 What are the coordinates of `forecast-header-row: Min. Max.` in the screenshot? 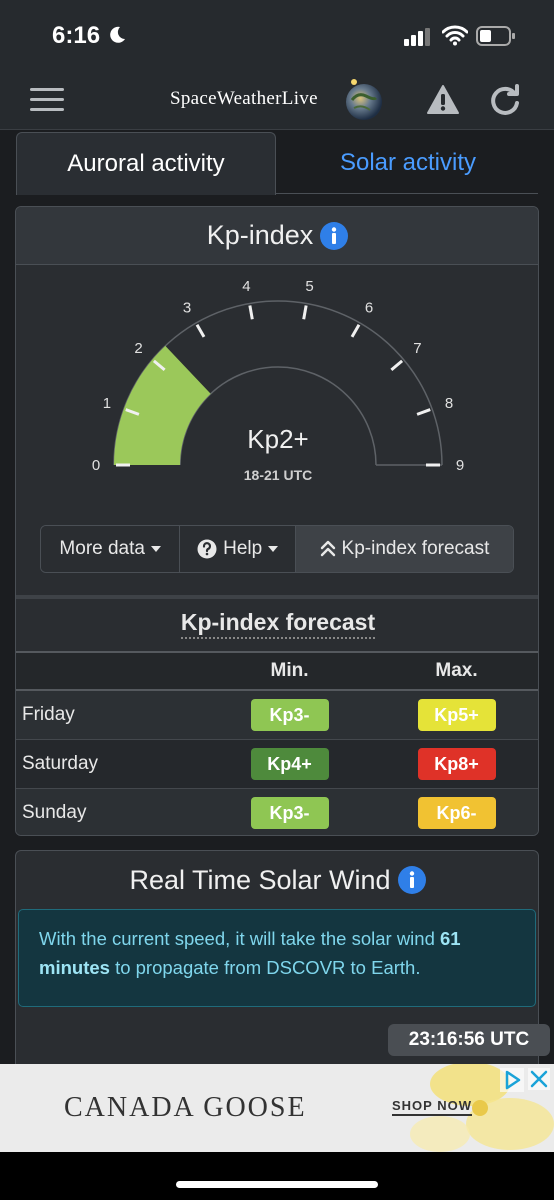 It's located at (277, 671).